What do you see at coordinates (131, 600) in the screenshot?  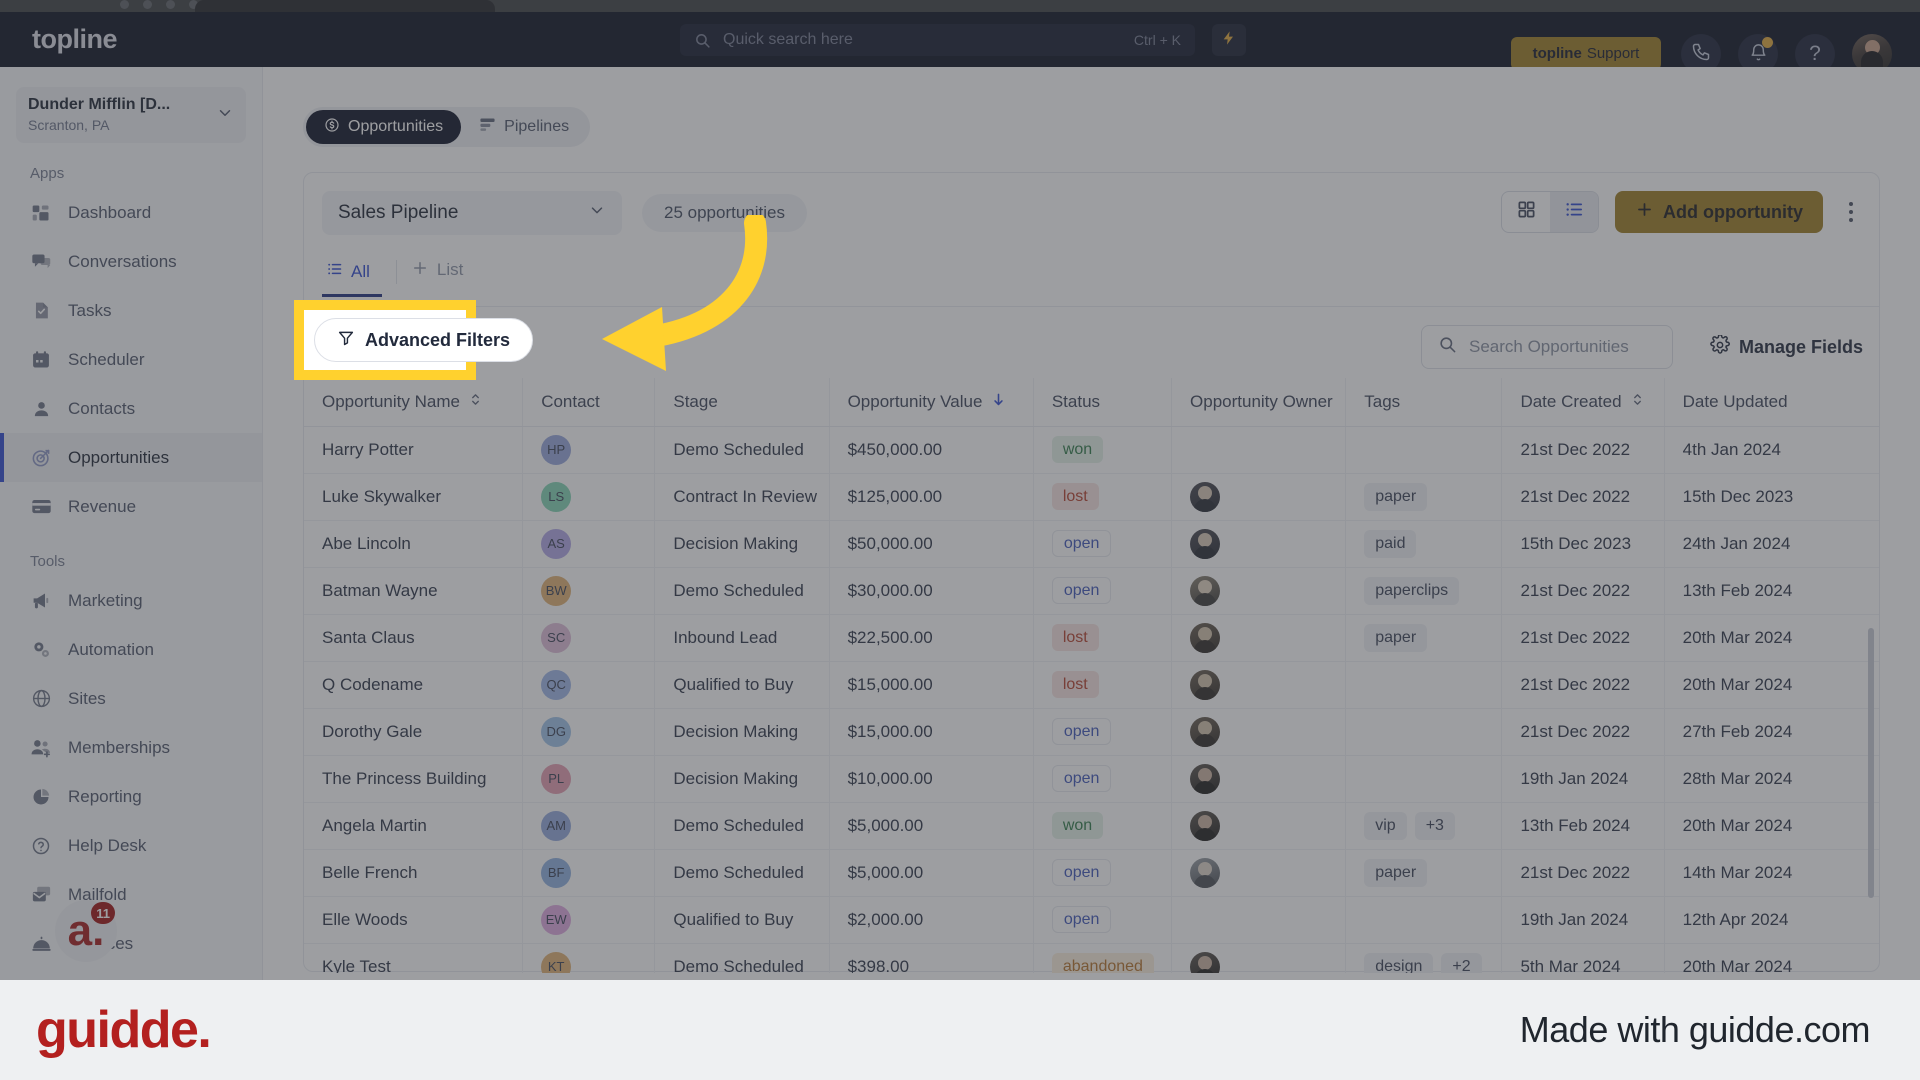 I see `sidebar-item-marketing: Marketing` at bounding box center [131, 600].